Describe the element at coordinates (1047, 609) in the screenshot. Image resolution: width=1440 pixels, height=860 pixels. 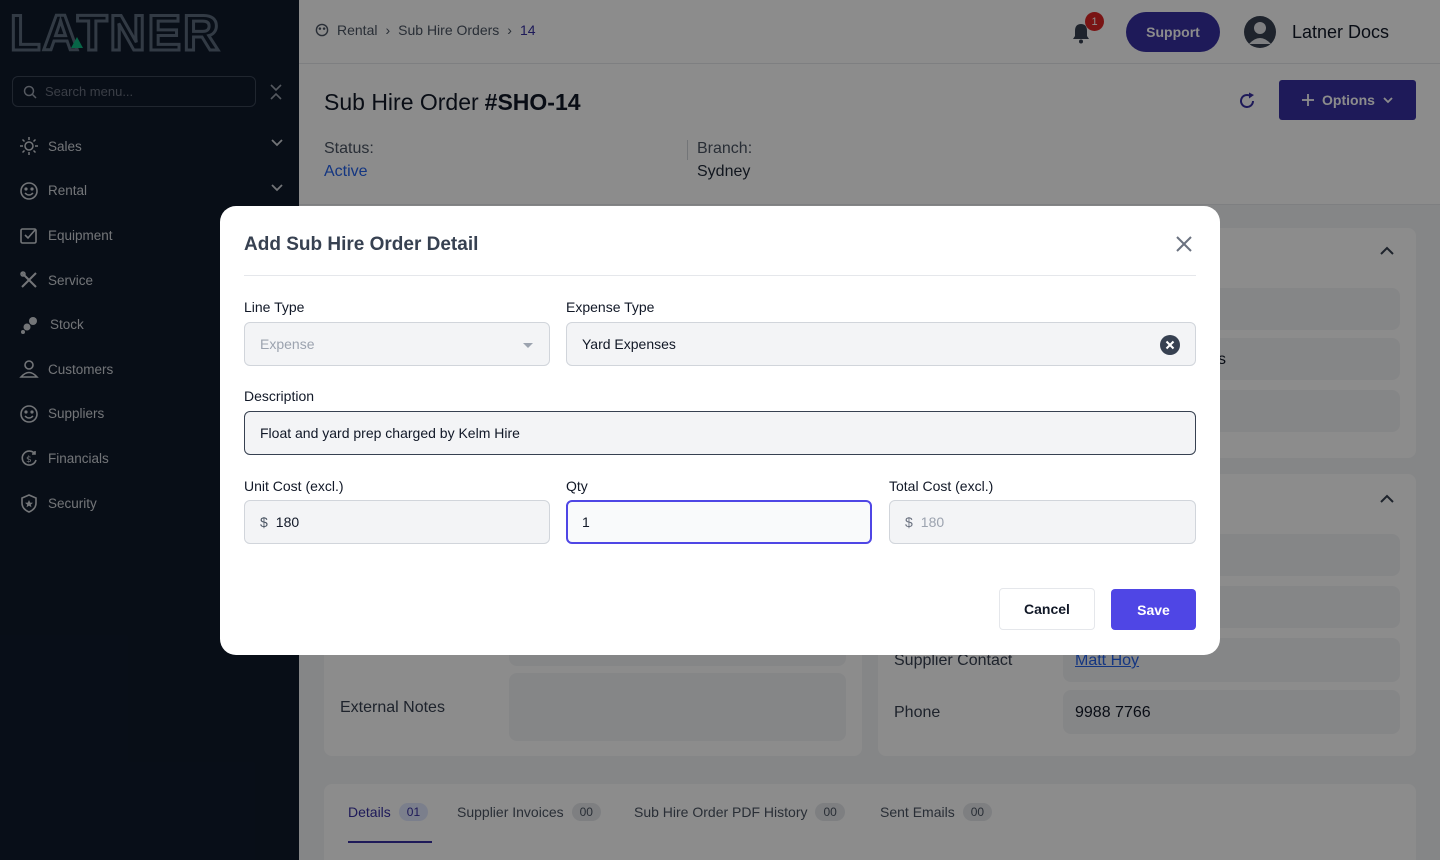
I see `cancel-button: Cancel` at that location.